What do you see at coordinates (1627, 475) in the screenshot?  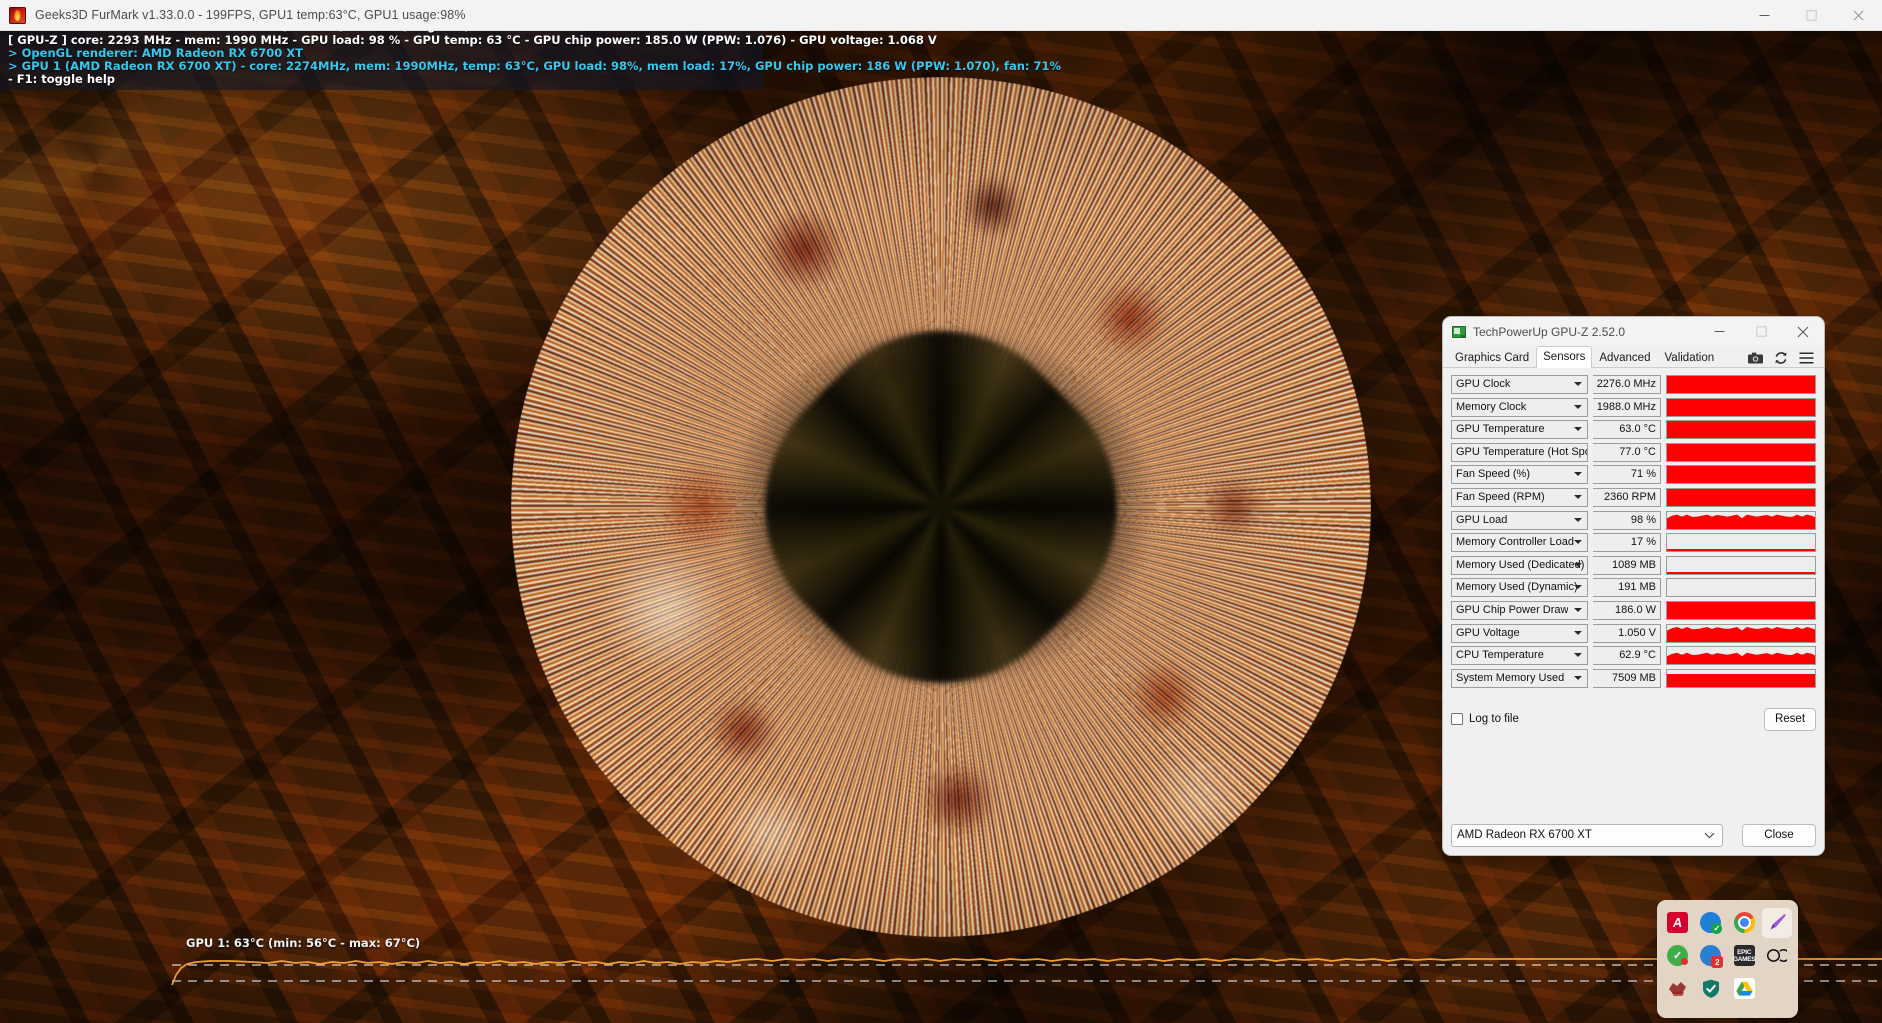 I see `sensor-value: 71 %` at bounding box center [1627, 475].